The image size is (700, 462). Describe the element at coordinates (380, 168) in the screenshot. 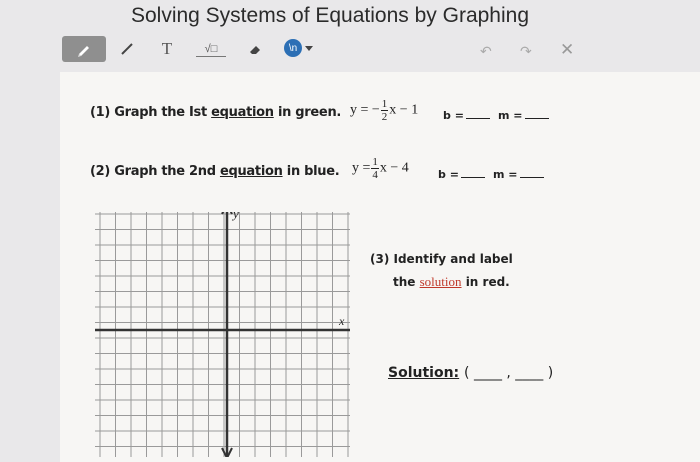

I see `equation-2: y = 1 4 x − 4` at that location.